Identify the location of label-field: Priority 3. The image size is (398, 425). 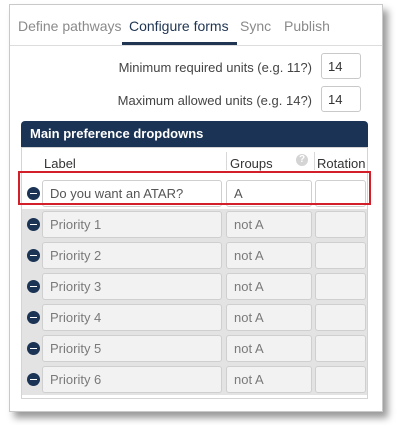
(132, 286).